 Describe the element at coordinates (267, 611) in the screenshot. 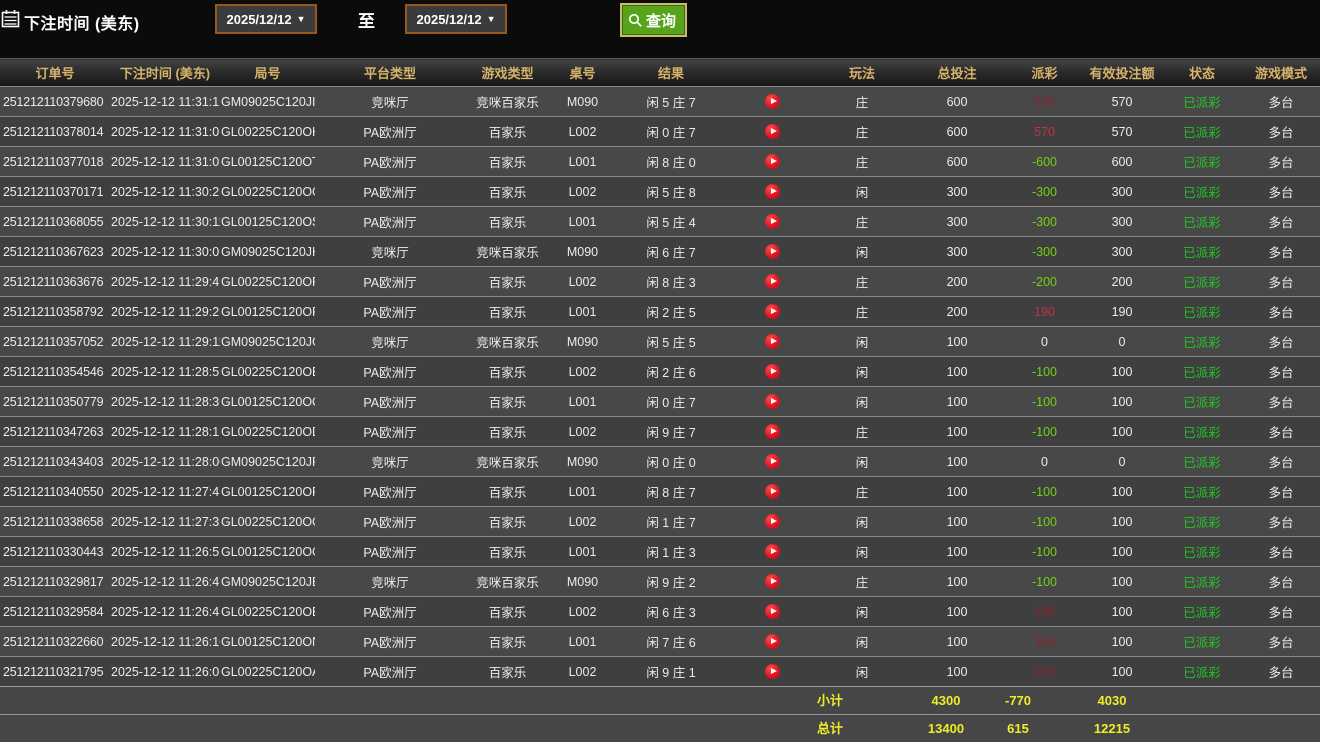

I see `cell-round-id: GL00225C120OB` at that location.